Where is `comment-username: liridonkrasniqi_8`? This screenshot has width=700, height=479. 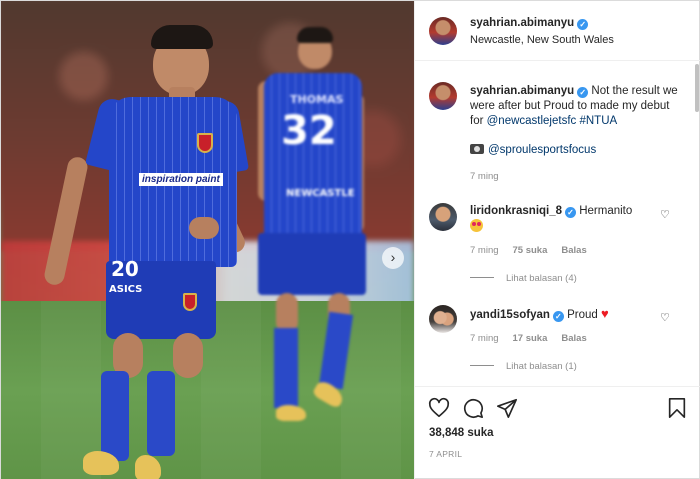 comment-username: liridonkrasniqi_8 is located at coordinates (516, 211).